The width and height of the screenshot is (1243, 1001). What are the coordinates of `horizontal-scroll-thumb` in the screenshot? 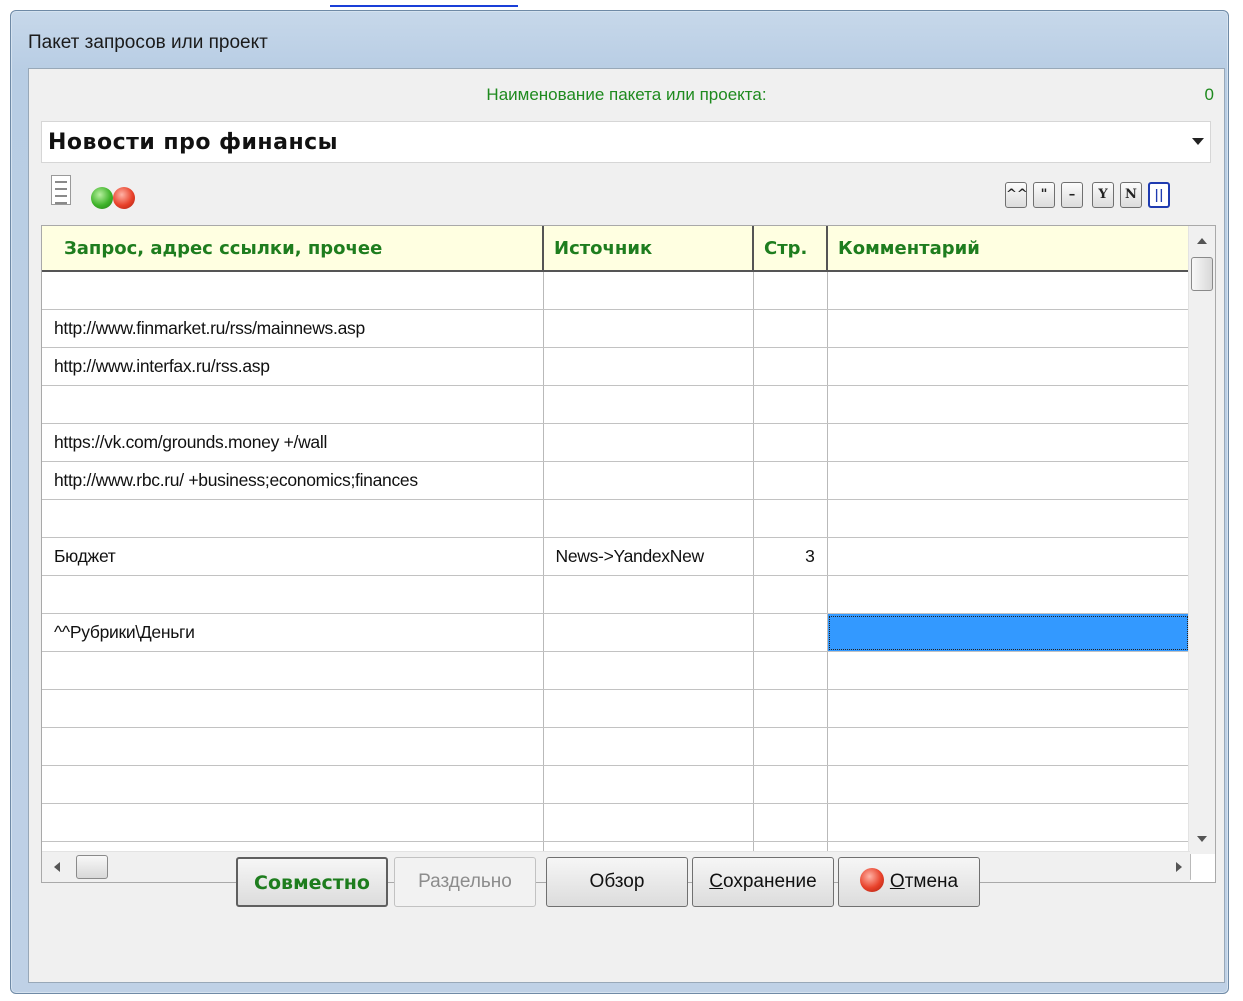 It's located at (92, 867).